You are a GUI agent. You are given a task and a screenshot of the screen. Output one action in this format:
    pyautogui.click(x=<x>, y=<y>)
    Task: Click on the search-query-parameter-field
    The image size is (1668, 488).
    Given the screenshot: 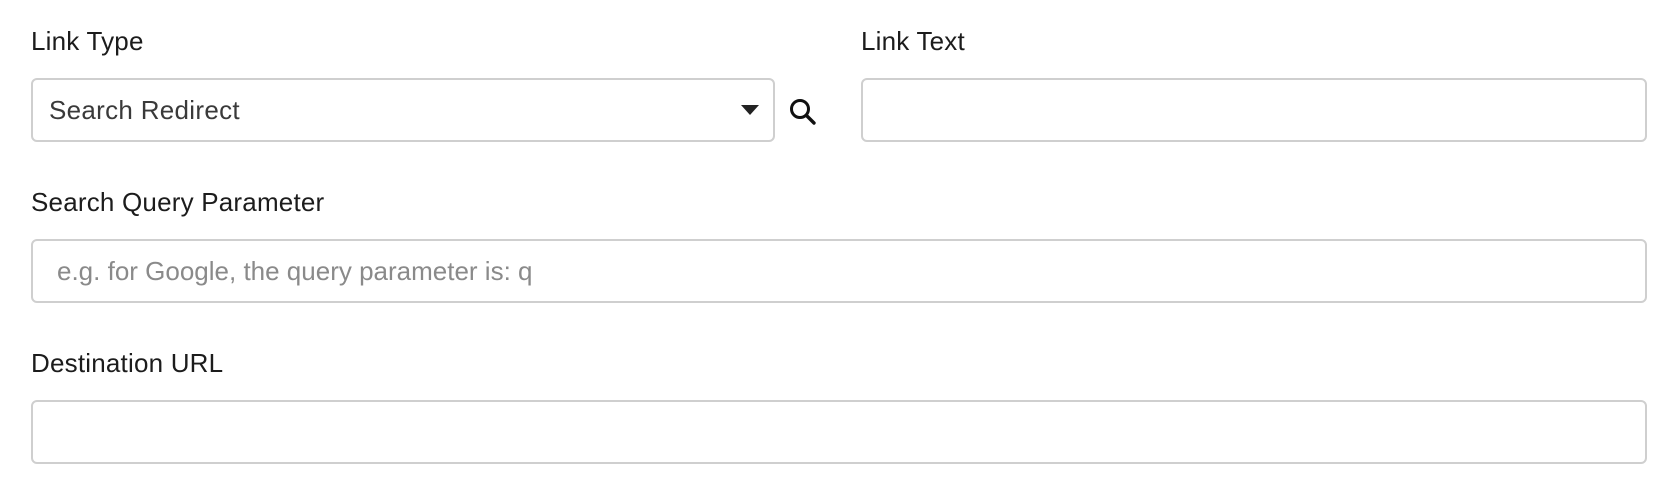 What is the action you would take?
    pyautogui.click(x=839, y=271)
    